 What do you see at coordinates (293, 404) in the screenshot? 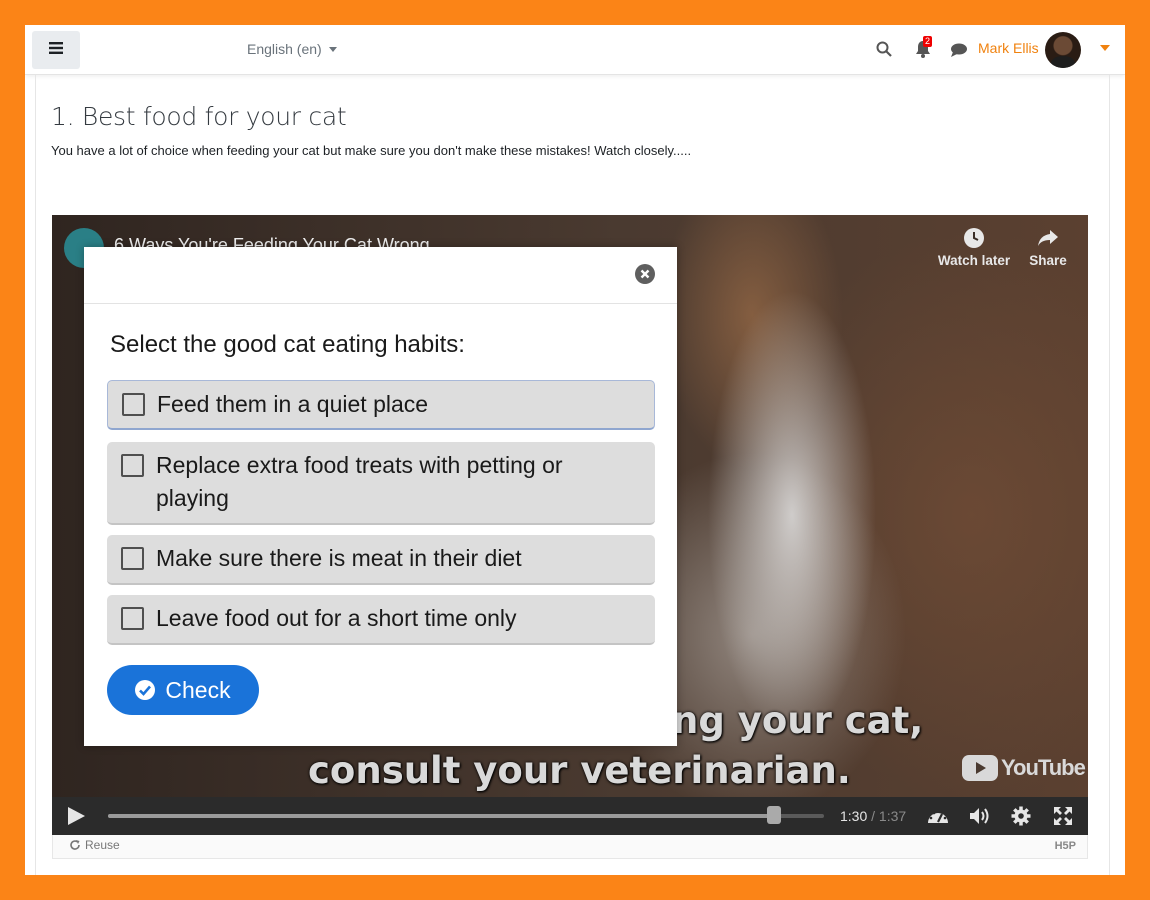
I see `answer-label: Feed them in a quiet place` at bounding box center [293, 404].